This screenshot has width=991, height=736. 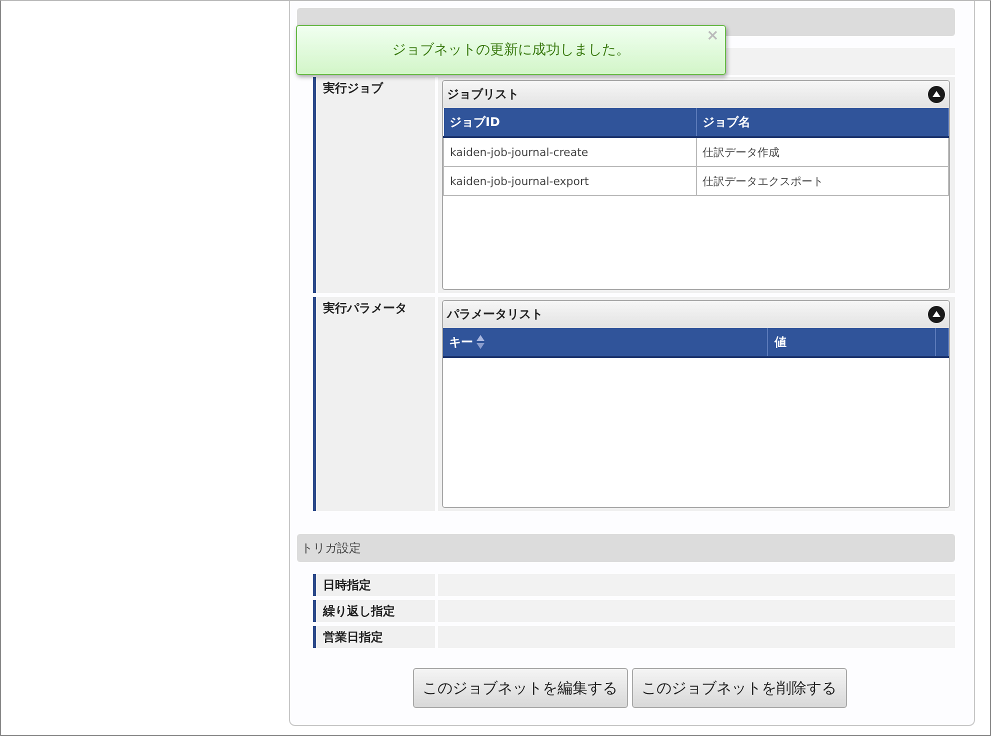 I want to click on column-header: 値, so click(x=852, y=342).